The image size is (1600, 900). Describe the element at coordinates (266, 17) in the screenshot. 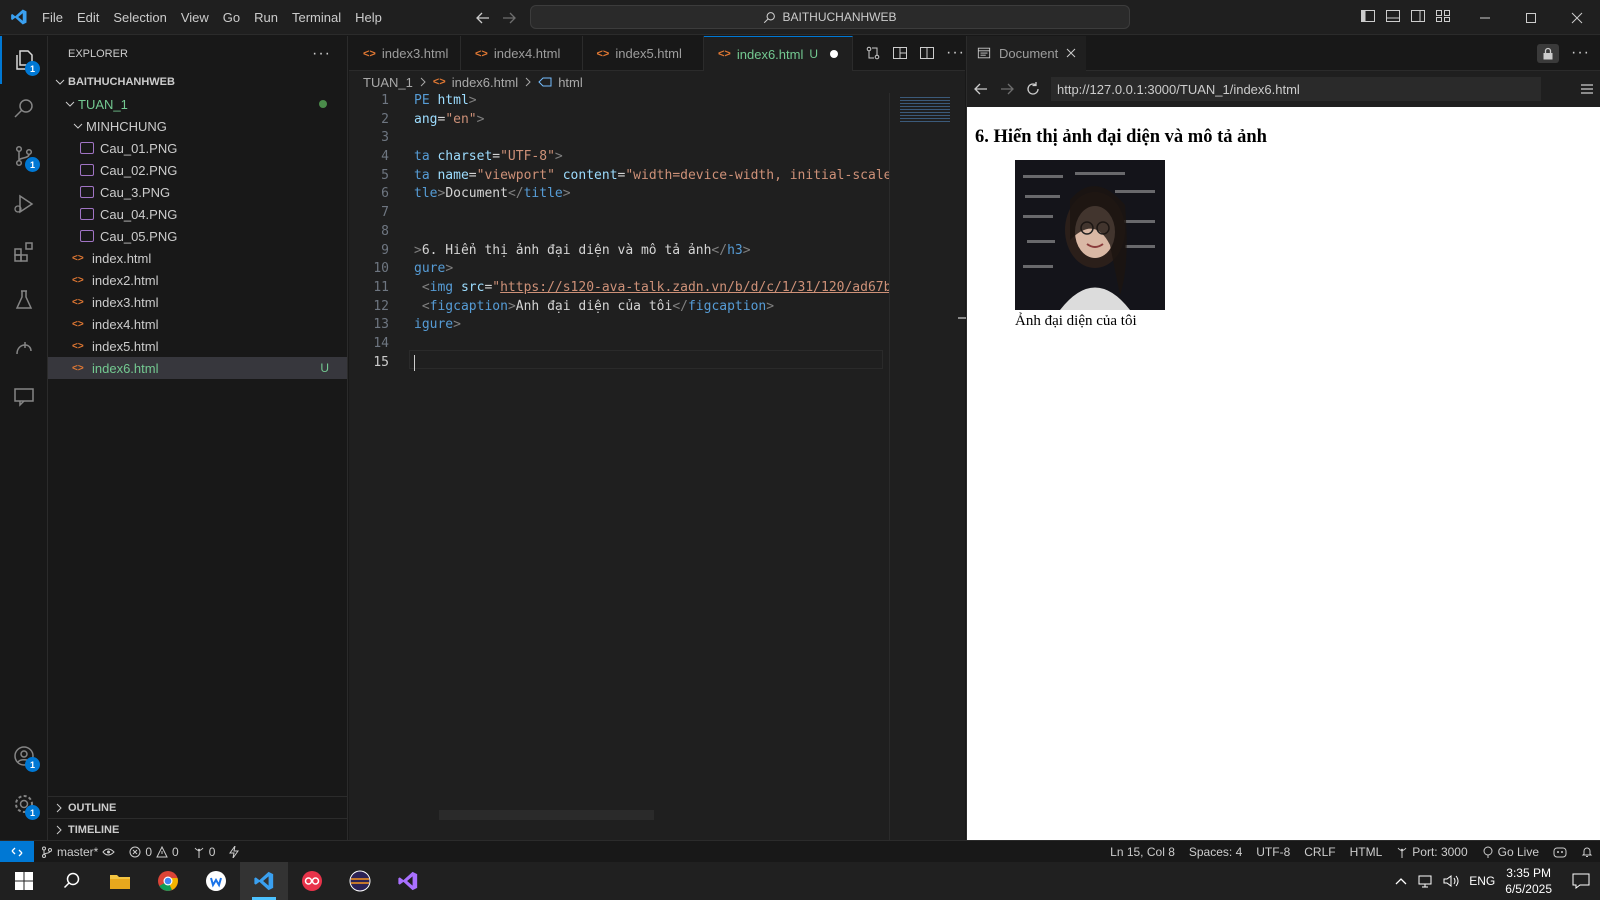

I see `menu-run: Run` at that location.